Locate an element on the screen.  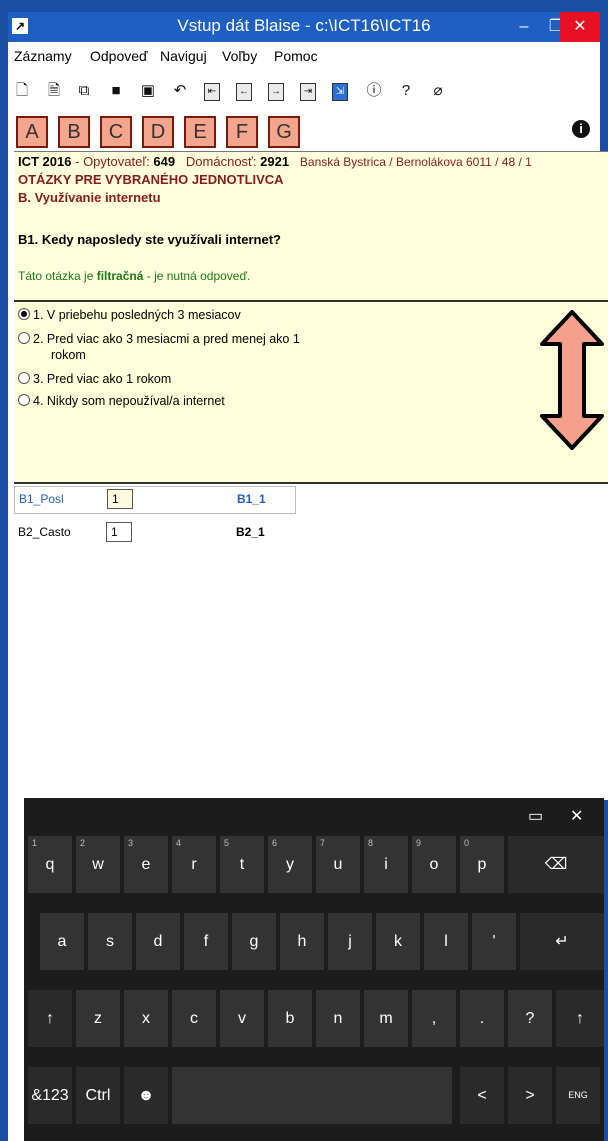
option-4: 4. Nikdy som nepoužíval/a internet is located at coordinates (121, 401).